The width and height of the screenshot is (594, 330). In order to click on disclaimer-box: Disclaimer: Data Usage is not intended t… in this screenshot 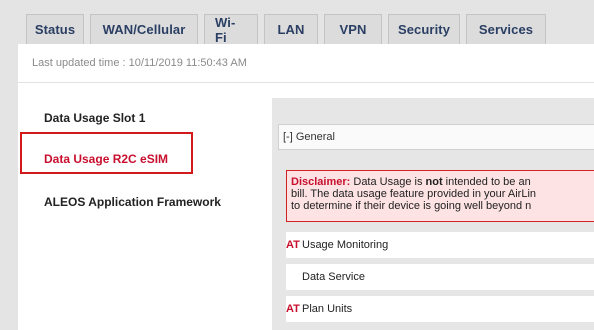, I will do `click(440, 196)`.